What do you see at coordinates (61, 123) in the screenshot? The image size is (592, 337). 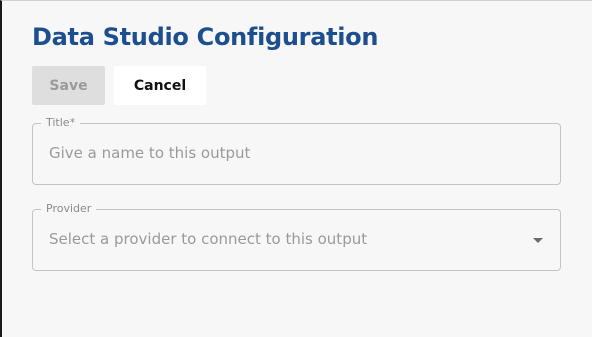 I see `title-field-label: Title*` at bounding box center [61, 123].